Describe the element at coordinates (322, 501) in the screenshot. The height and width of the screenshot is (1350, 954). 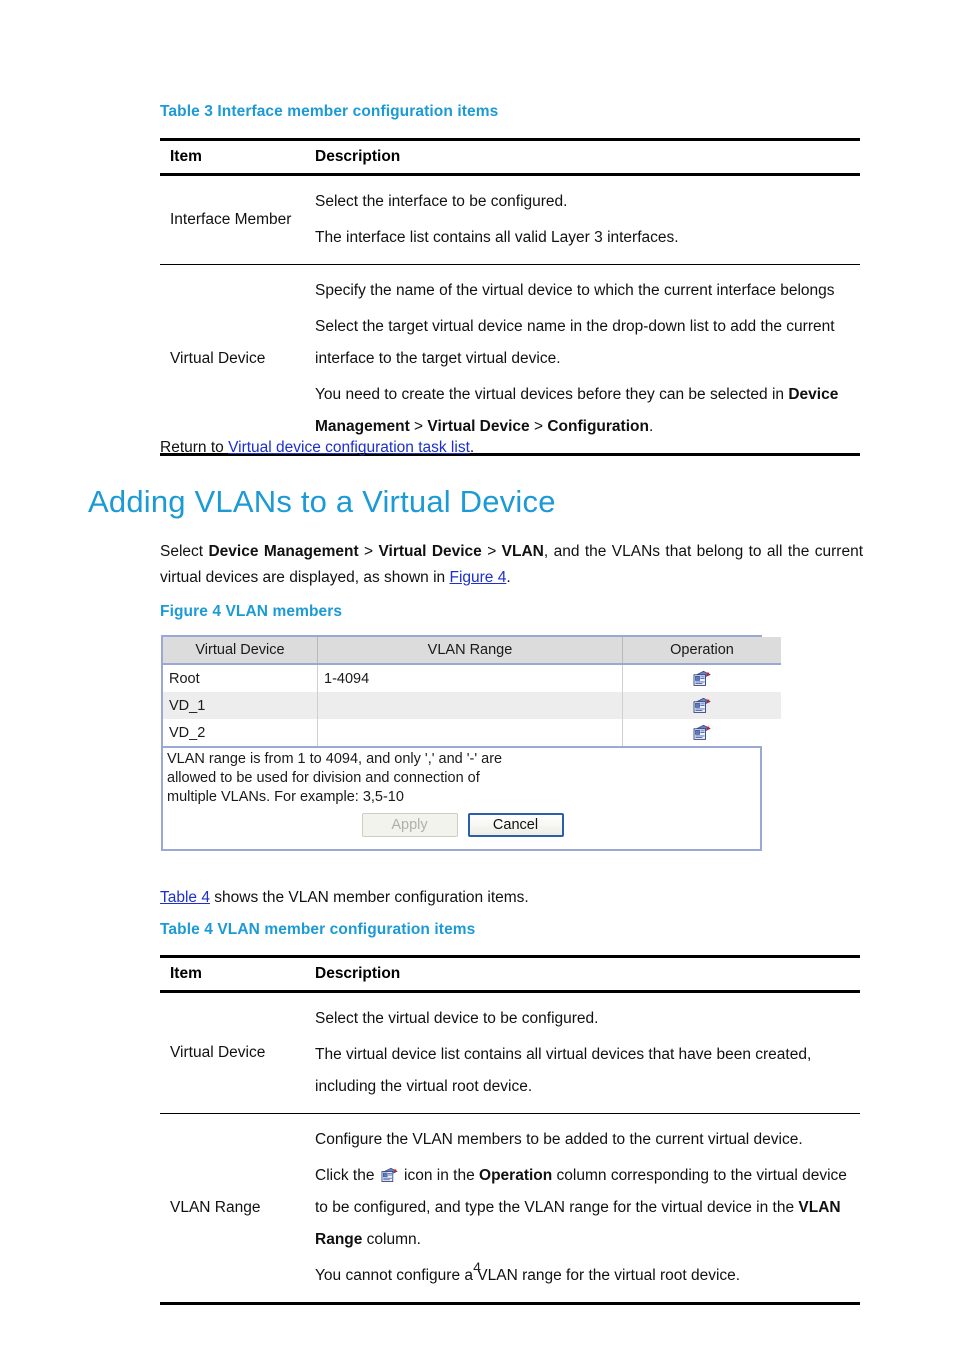
I see `page-heading: Adding VLANs to a Virtual Device` at that location.